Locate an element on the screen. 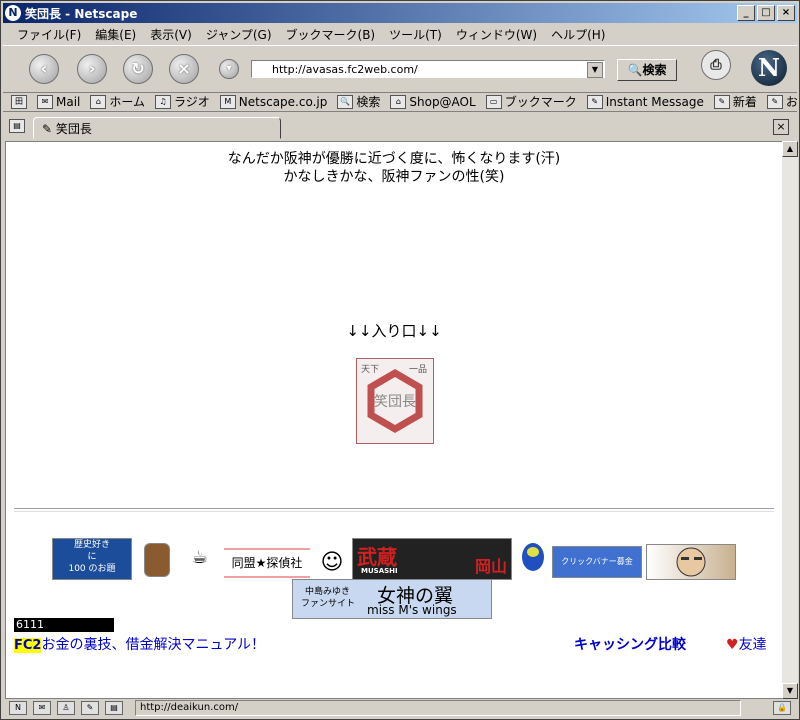 The width and height of the screenshot is (800, 720). message-line-2: かなしきかな、阪神ファンの性(笑) is located at coordinates (394, 177).